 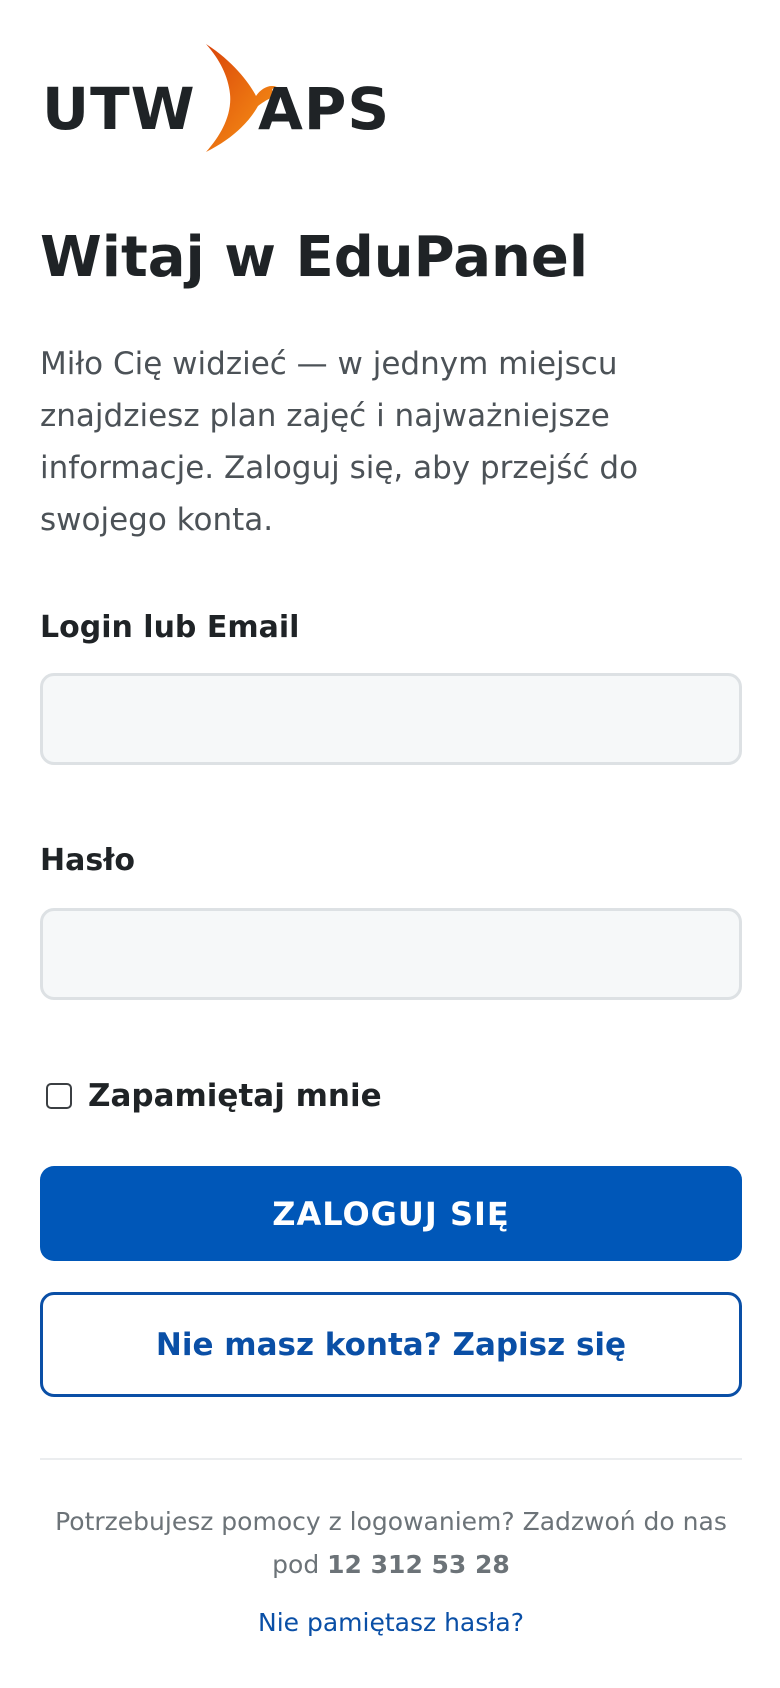 I want to click on forgot-password-link: Nie pamiętasz hasła?, so click(x=391, y=1622).